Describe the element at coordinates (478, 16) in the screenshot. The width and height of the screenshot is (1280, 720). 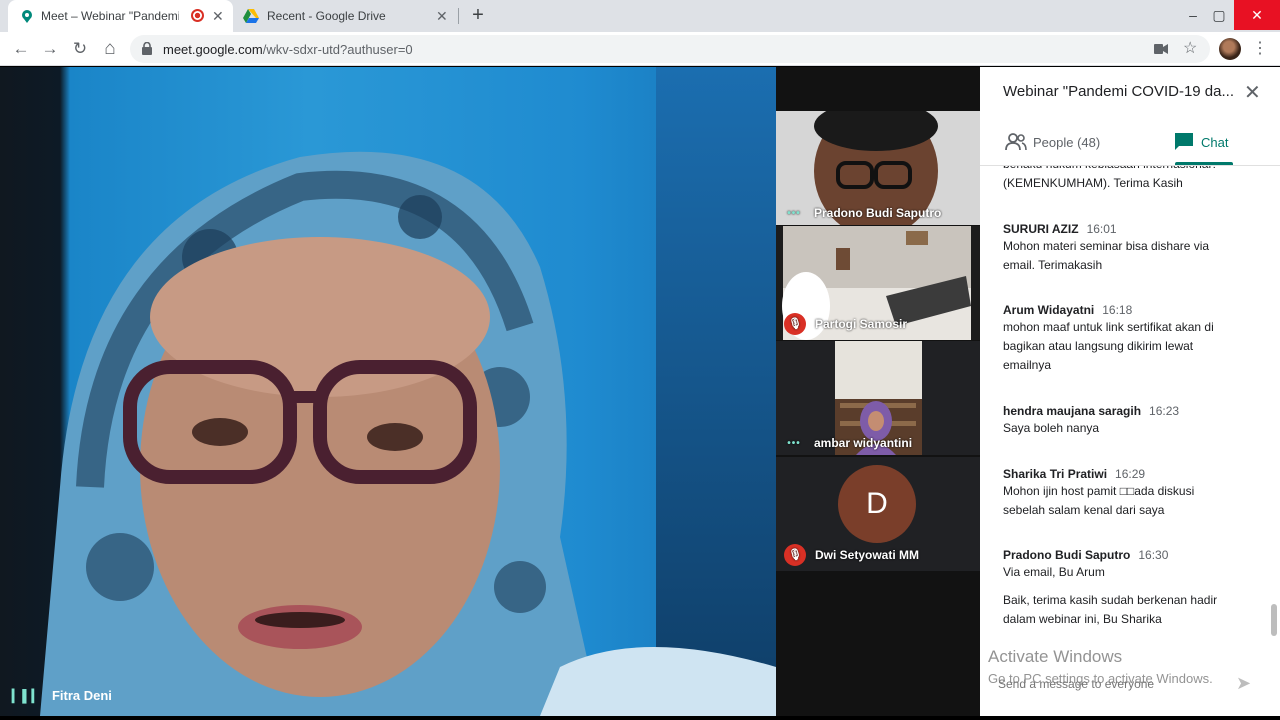
I see `new-tab-button: +` at that location.